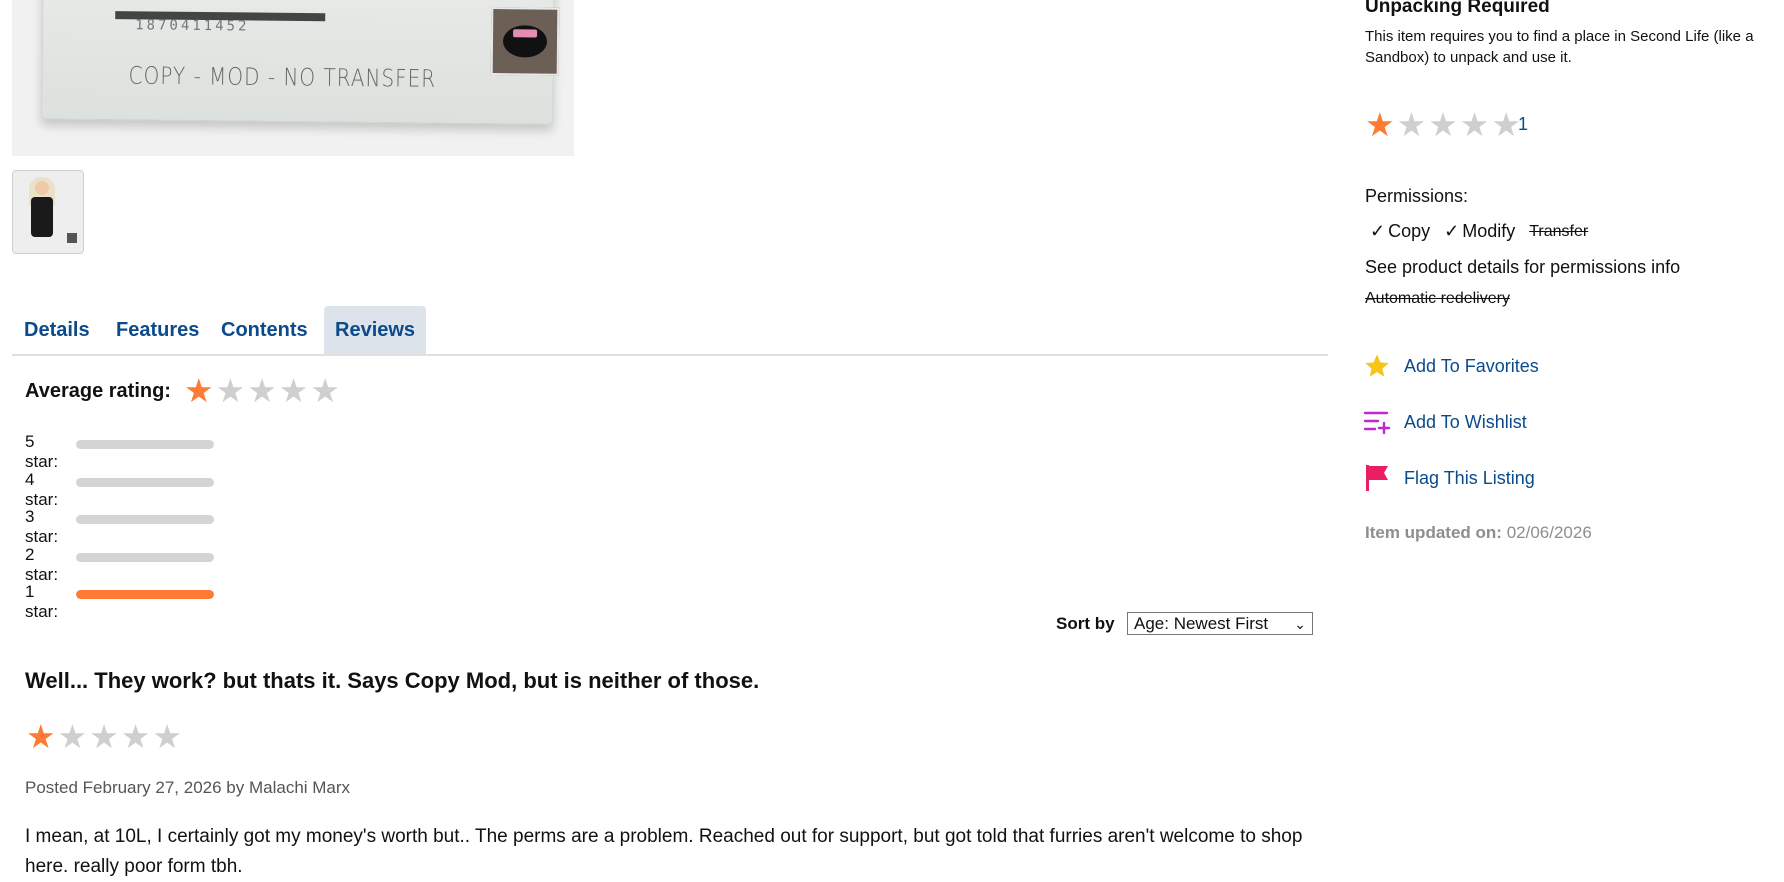 The width and height of the screenshot is (1784, 882). What do you see at coordinates (192, 26) in the screenshot?
I see `barcode-number: 1870411452` at bounding box center [192, 26].